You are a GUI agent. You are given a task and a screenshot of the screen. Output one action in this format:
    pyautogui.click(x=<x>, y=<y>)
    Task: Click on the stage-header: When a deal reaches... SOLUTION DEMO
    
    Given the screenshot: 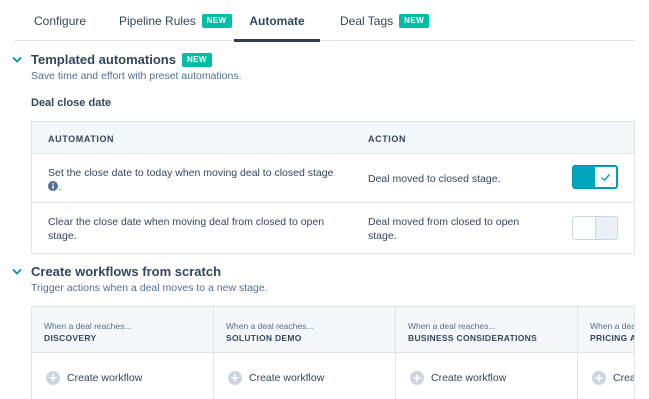 What is the action you would take?
    pyautogui.click(x=304, y=330)
    